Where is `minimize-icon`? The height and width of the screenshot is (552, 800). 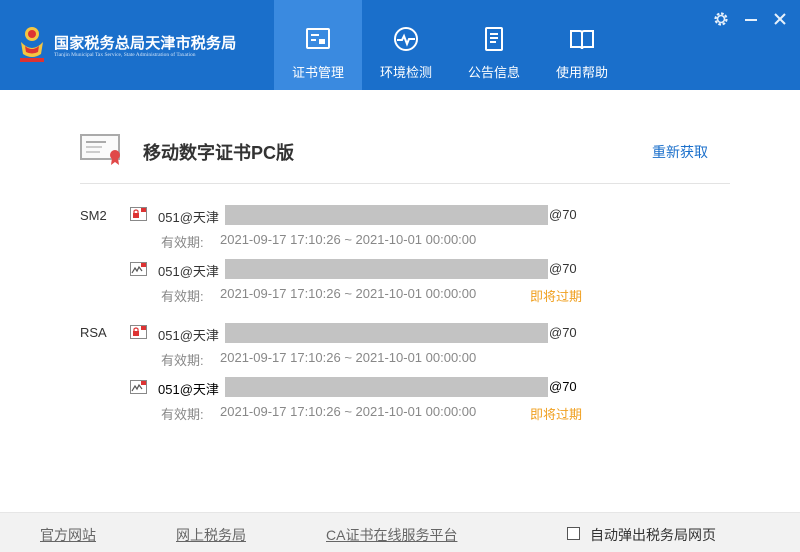
minimize-icon is located at coordinates (751, 19).